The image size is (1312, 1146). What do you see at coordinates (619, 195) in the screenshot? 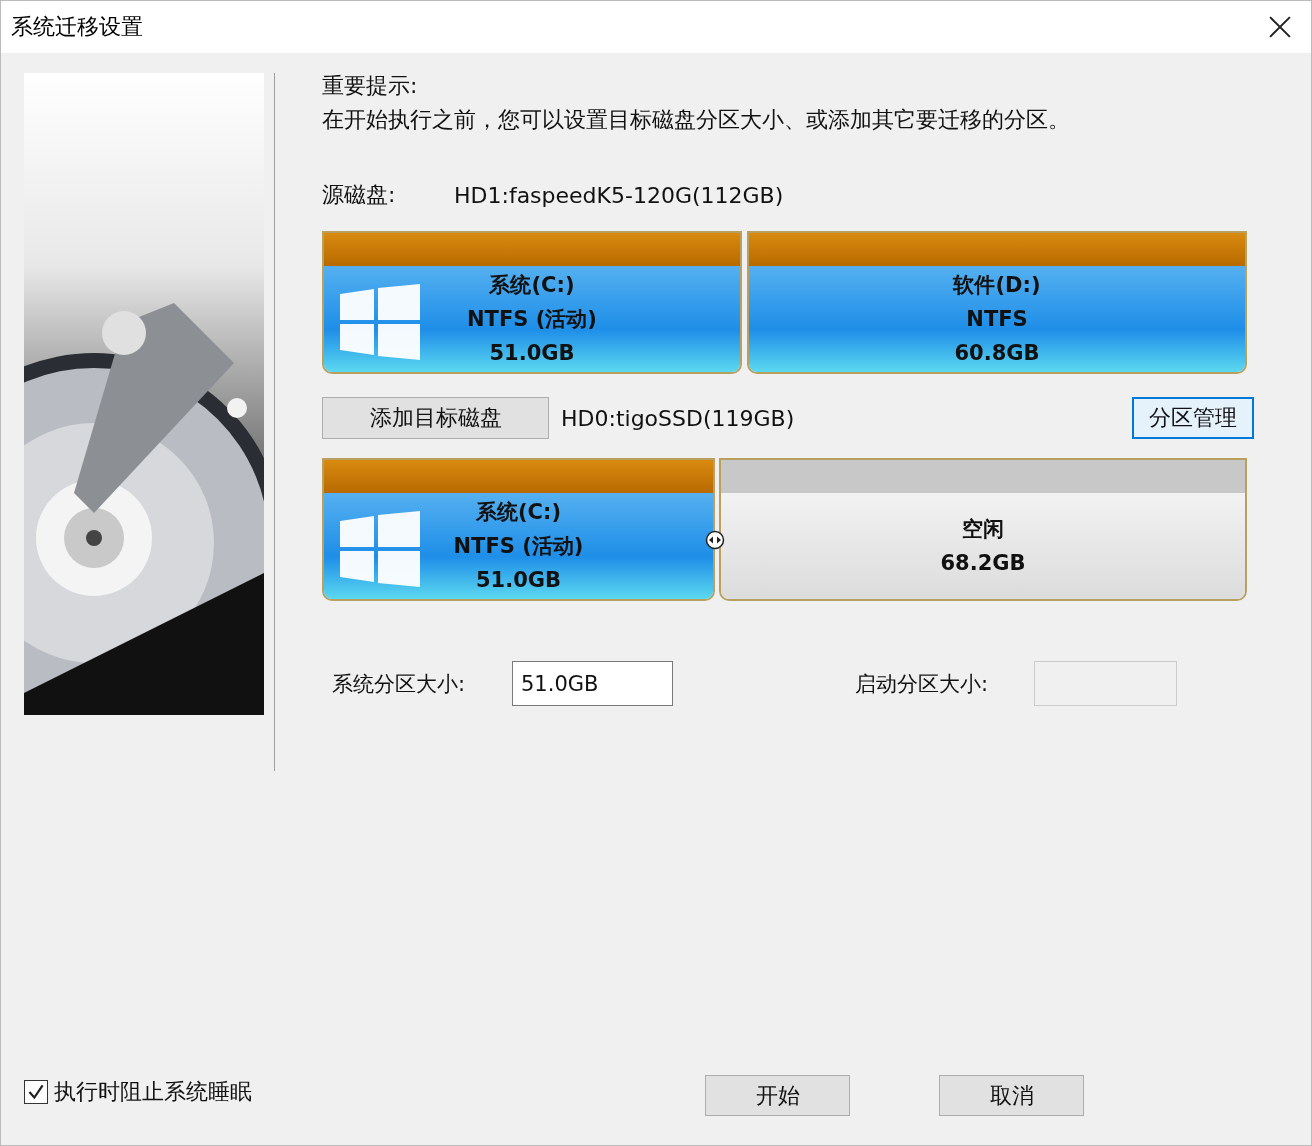
I see `source-disk-name: HD1:faspeedK5-120G(112GB)` at bounding box center [619, 195].